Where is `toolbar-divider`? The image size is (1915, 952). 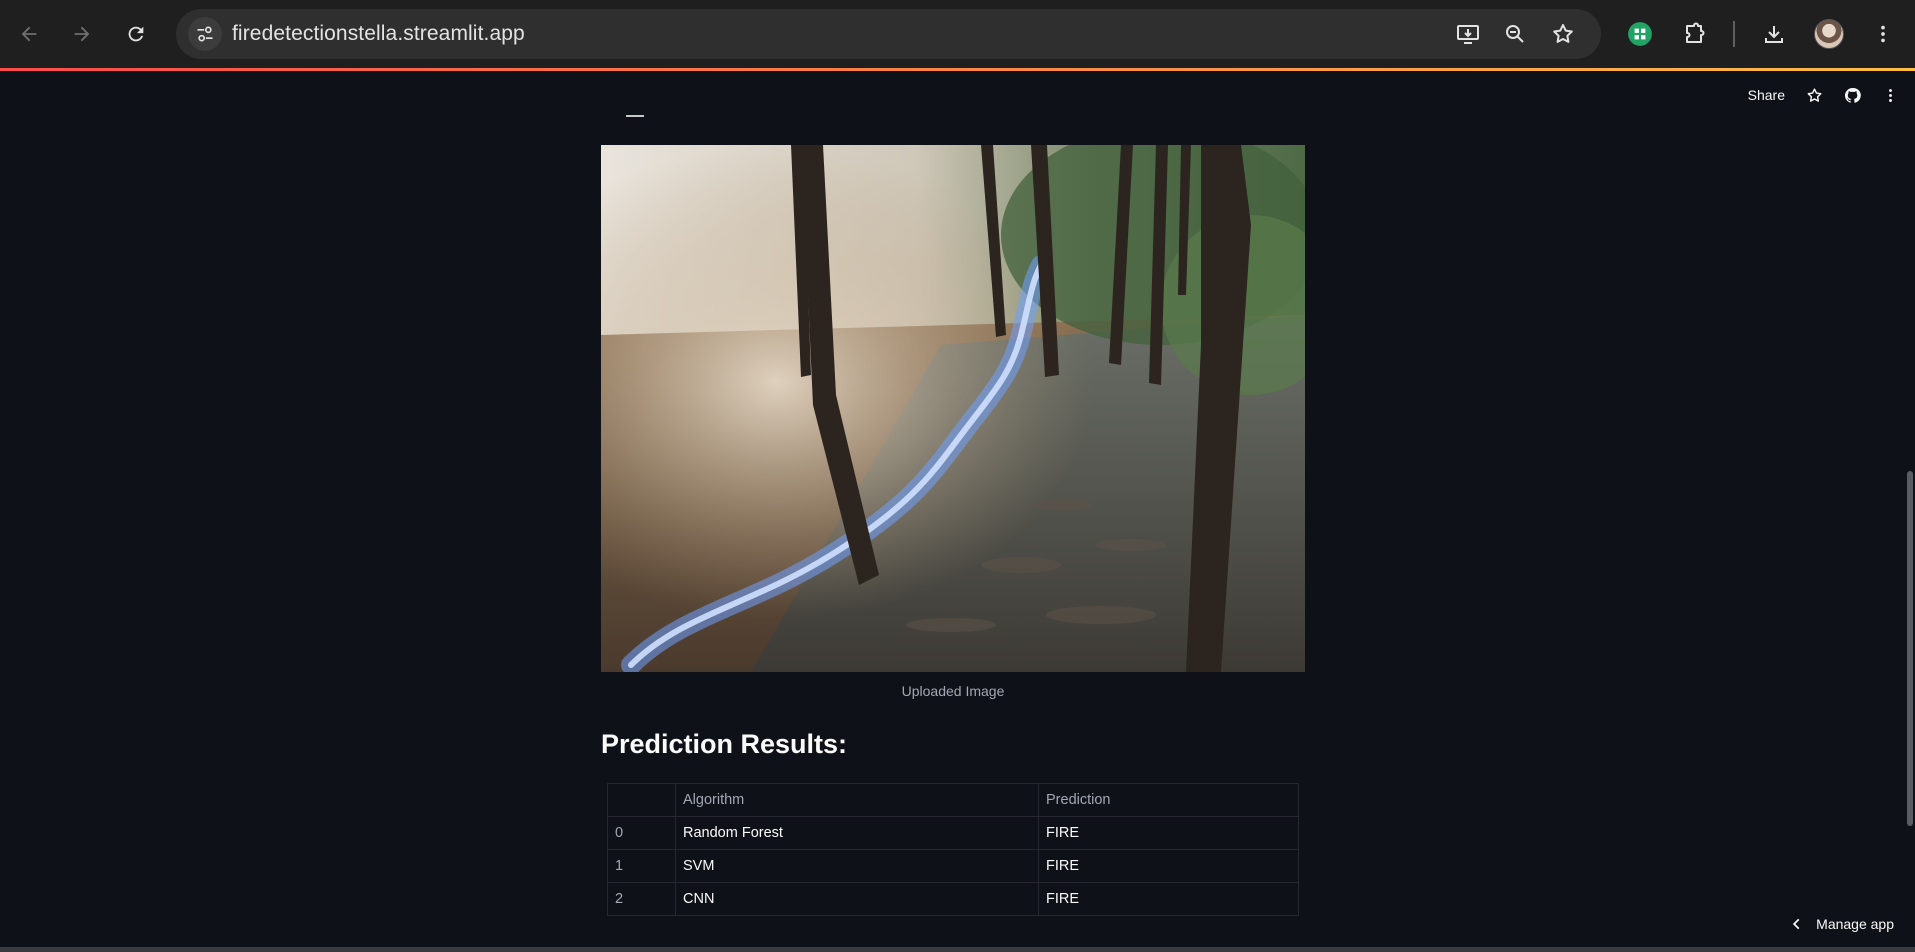
toolbar-divider is located at coordinates (1734, 34).